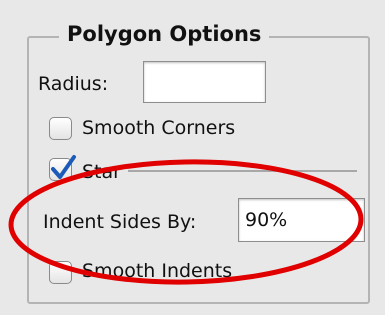  I want to click on radius-field, so click(204, 82).